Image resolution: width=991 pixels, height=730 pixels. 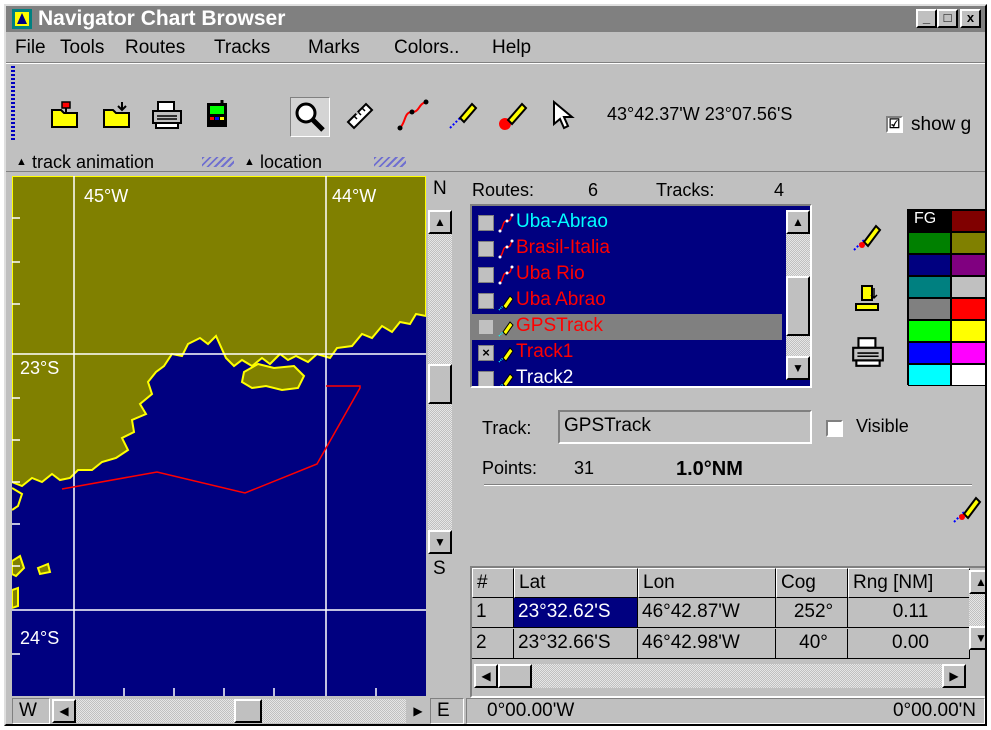 I want to click on save-folder-icon, so click(x=117, y=115).